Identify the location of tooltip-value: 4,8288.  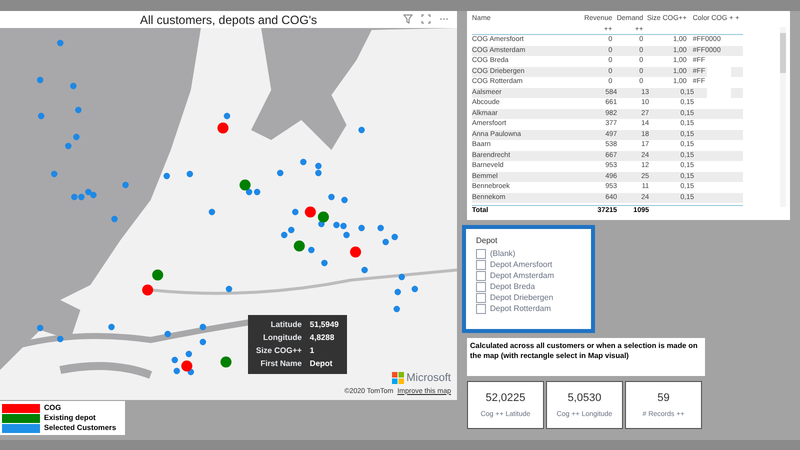
(323, 338).